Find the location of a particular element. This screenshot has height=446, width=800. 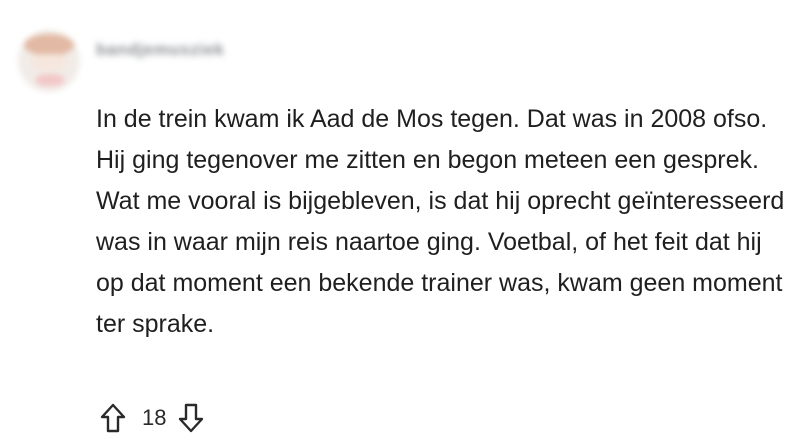

upvote-button is located at coordinates (113, 418).